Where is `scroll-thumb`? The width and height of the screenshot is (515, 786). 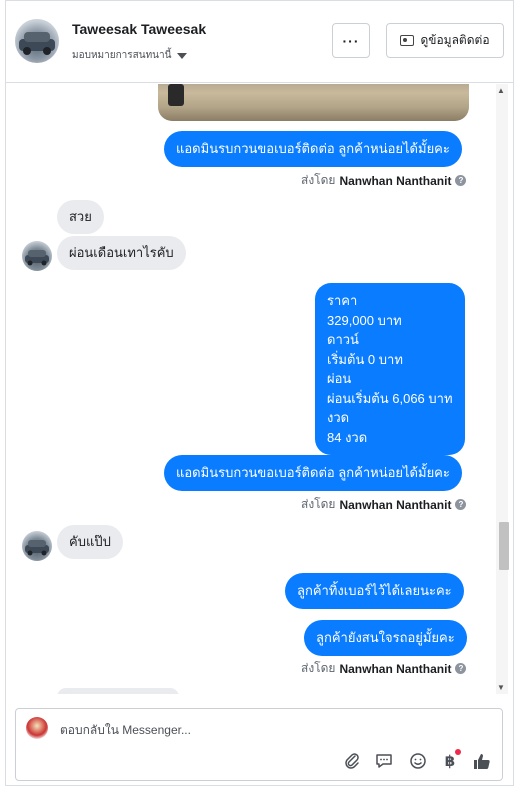
scroll-thumb is located at coordinates (504, 546).